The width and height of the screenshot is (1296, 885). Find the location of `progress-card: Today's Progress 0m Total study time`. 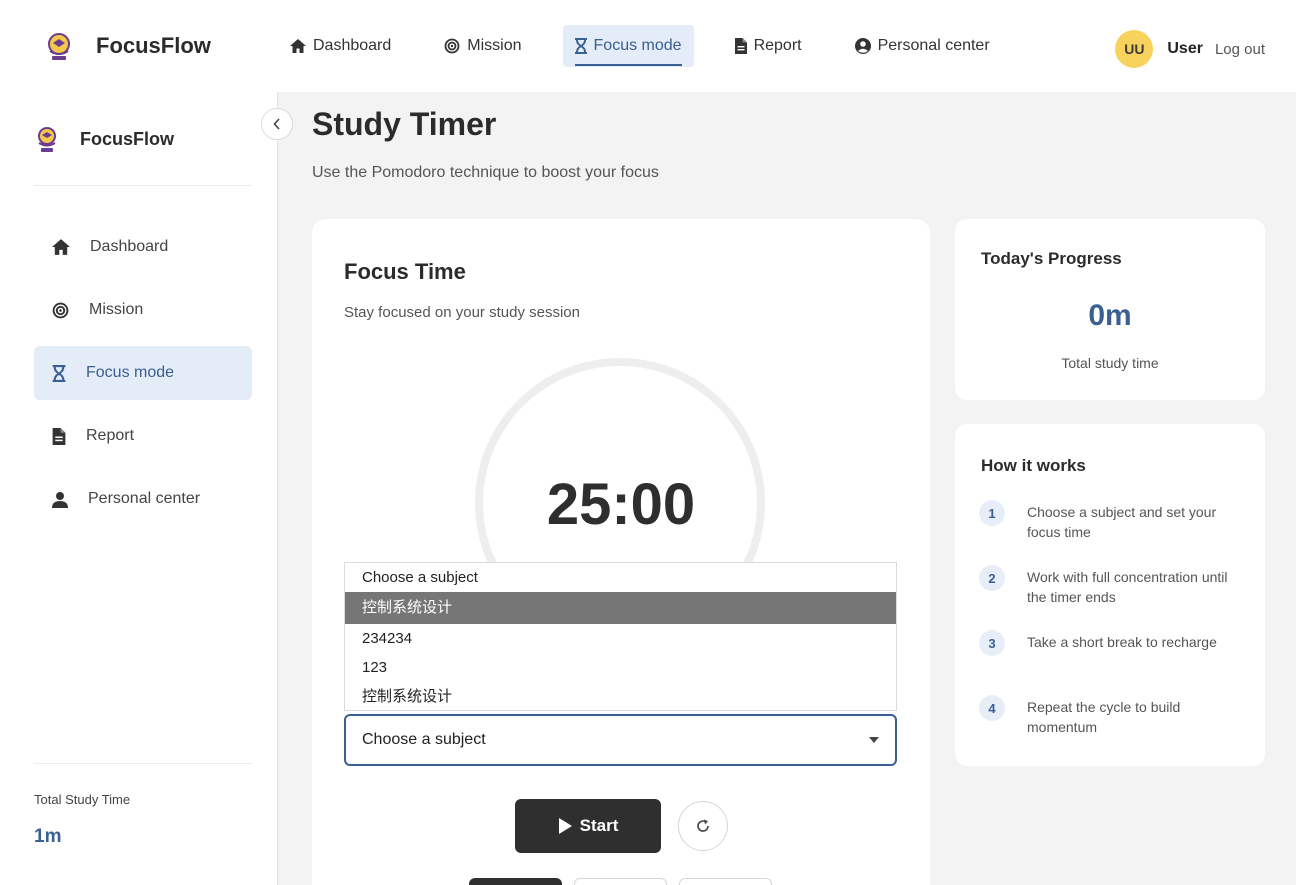

progress-card: Today's Progress 0m Total study time is located at coordinates (1110, 309).